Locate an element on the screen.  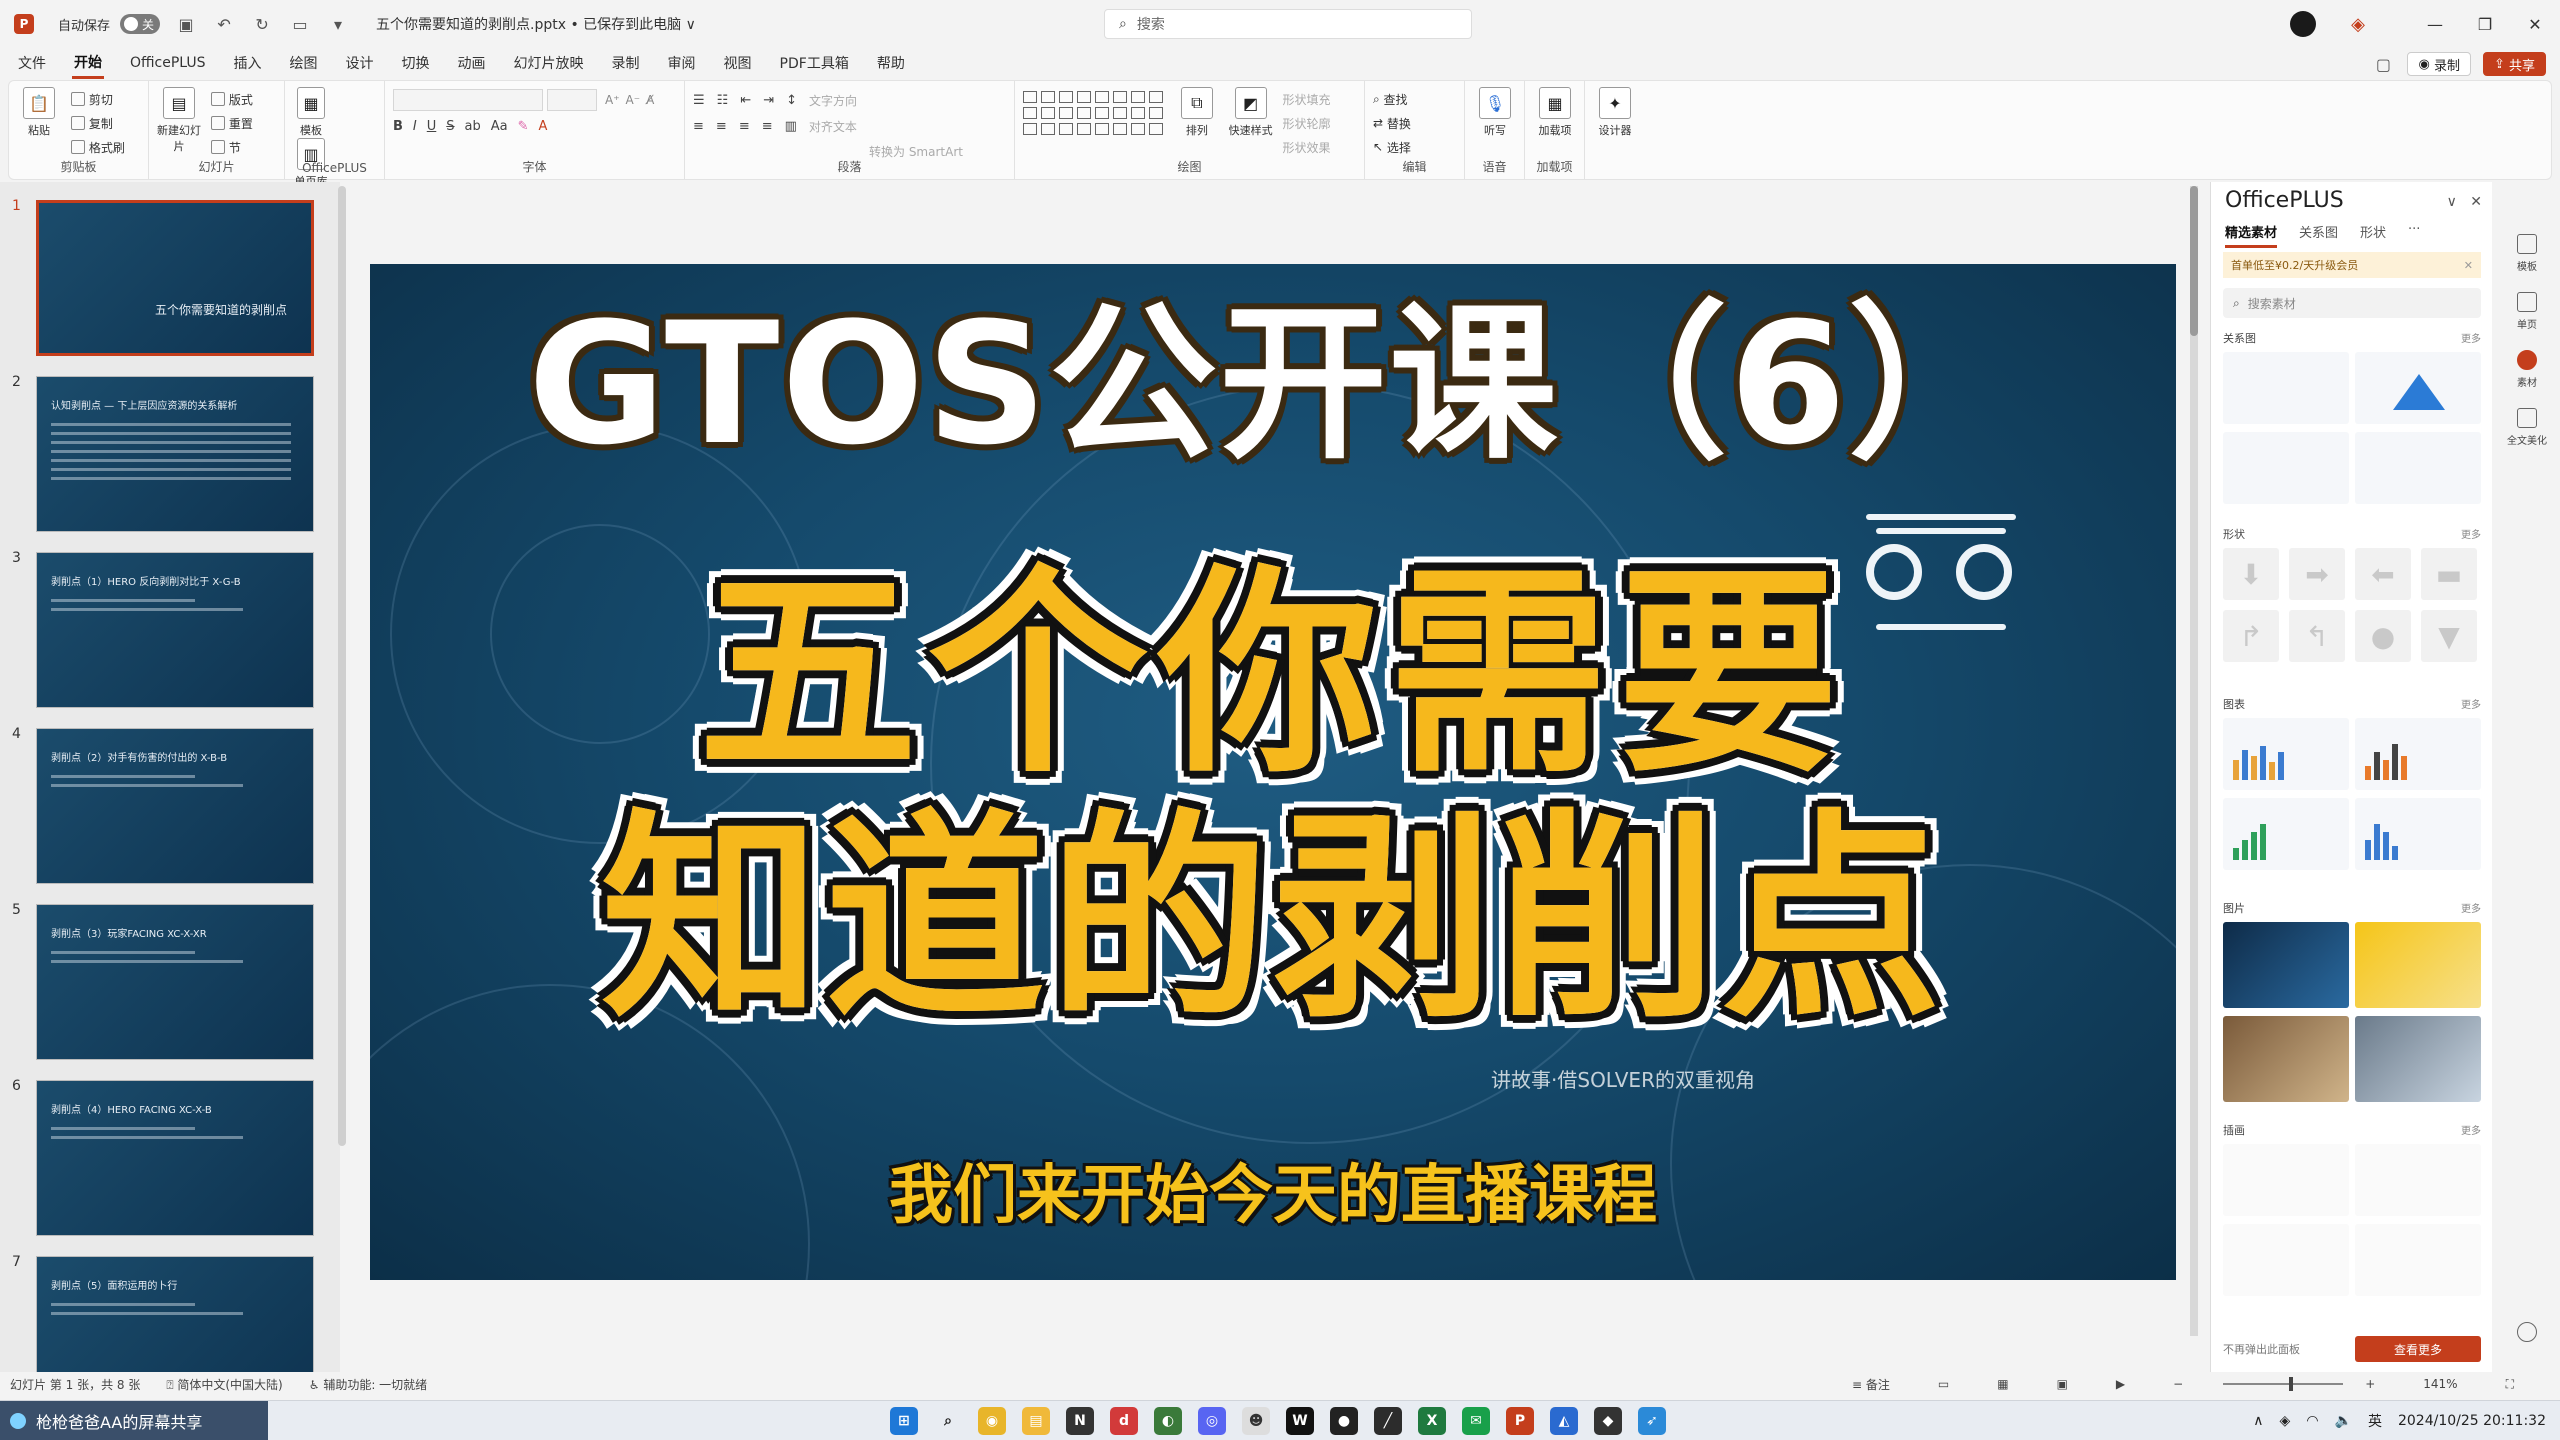
tab-file: 文件 is located at coordinates (32, 63).